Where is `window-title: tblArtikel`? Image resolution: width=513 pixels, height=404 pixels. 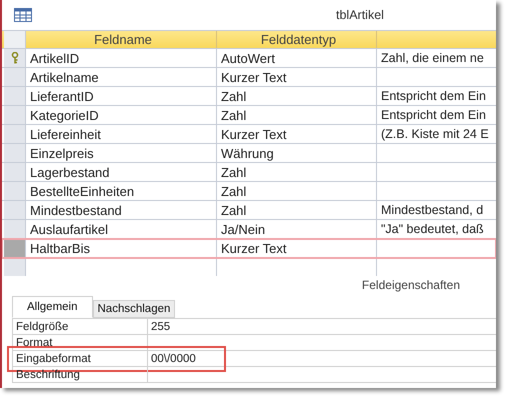
window-title: tblArtikel is located at coordinates (360, 15).